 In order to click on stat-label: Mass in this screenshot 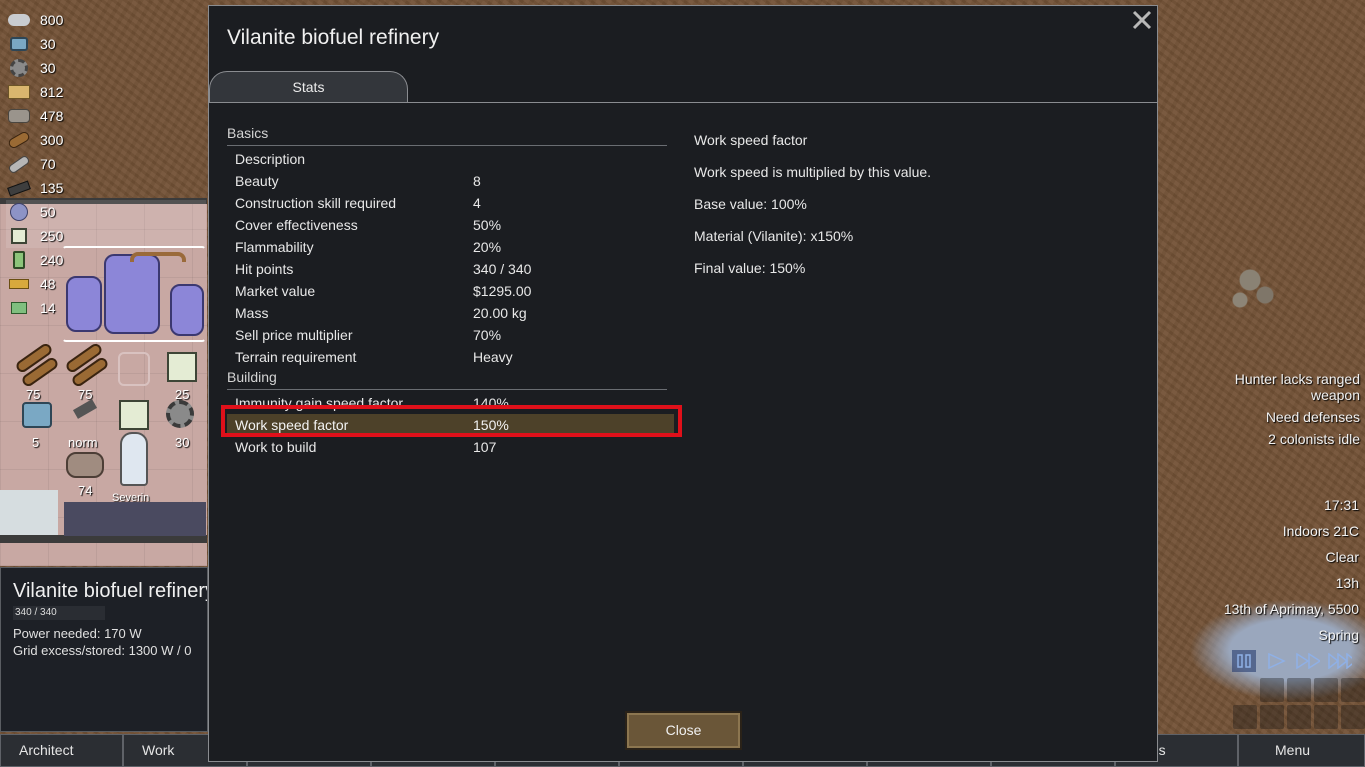, I will do `click(252, 313)`.